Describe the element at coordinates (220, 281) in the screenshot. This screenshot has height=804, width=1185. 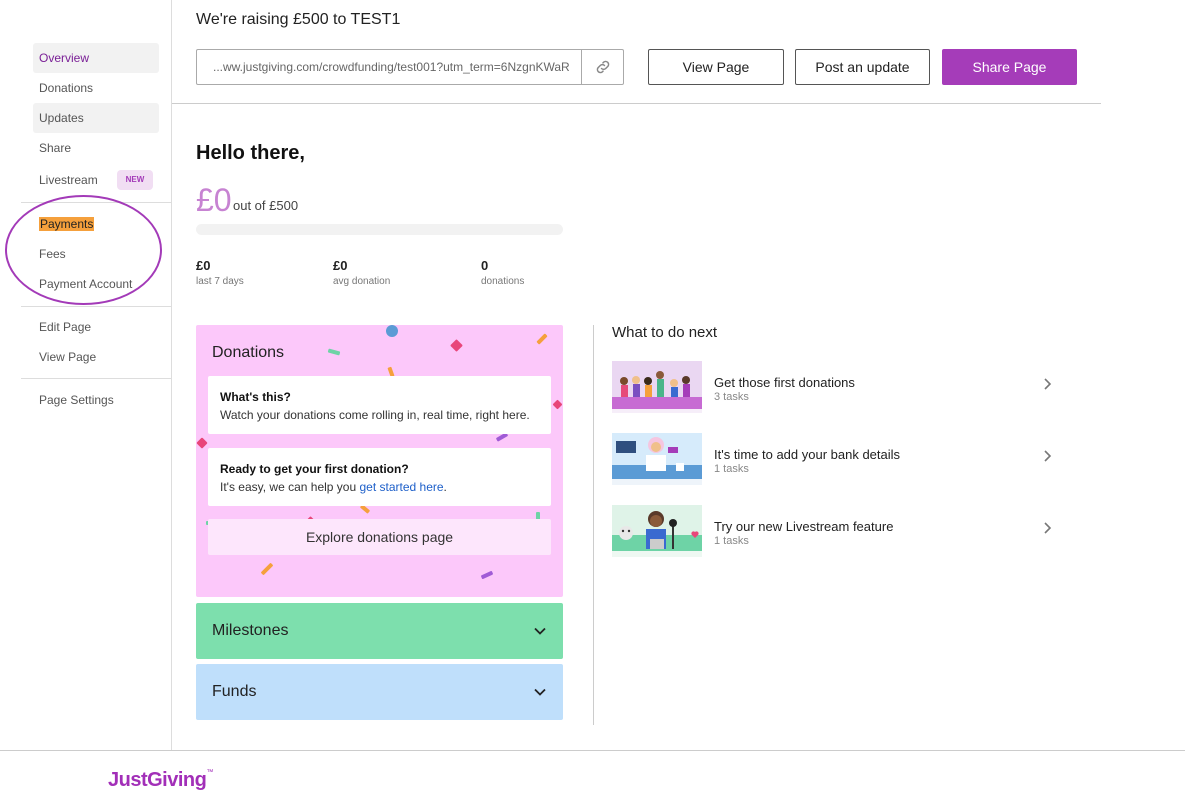
I see `stat-last7-label: last 7 days` at that location.